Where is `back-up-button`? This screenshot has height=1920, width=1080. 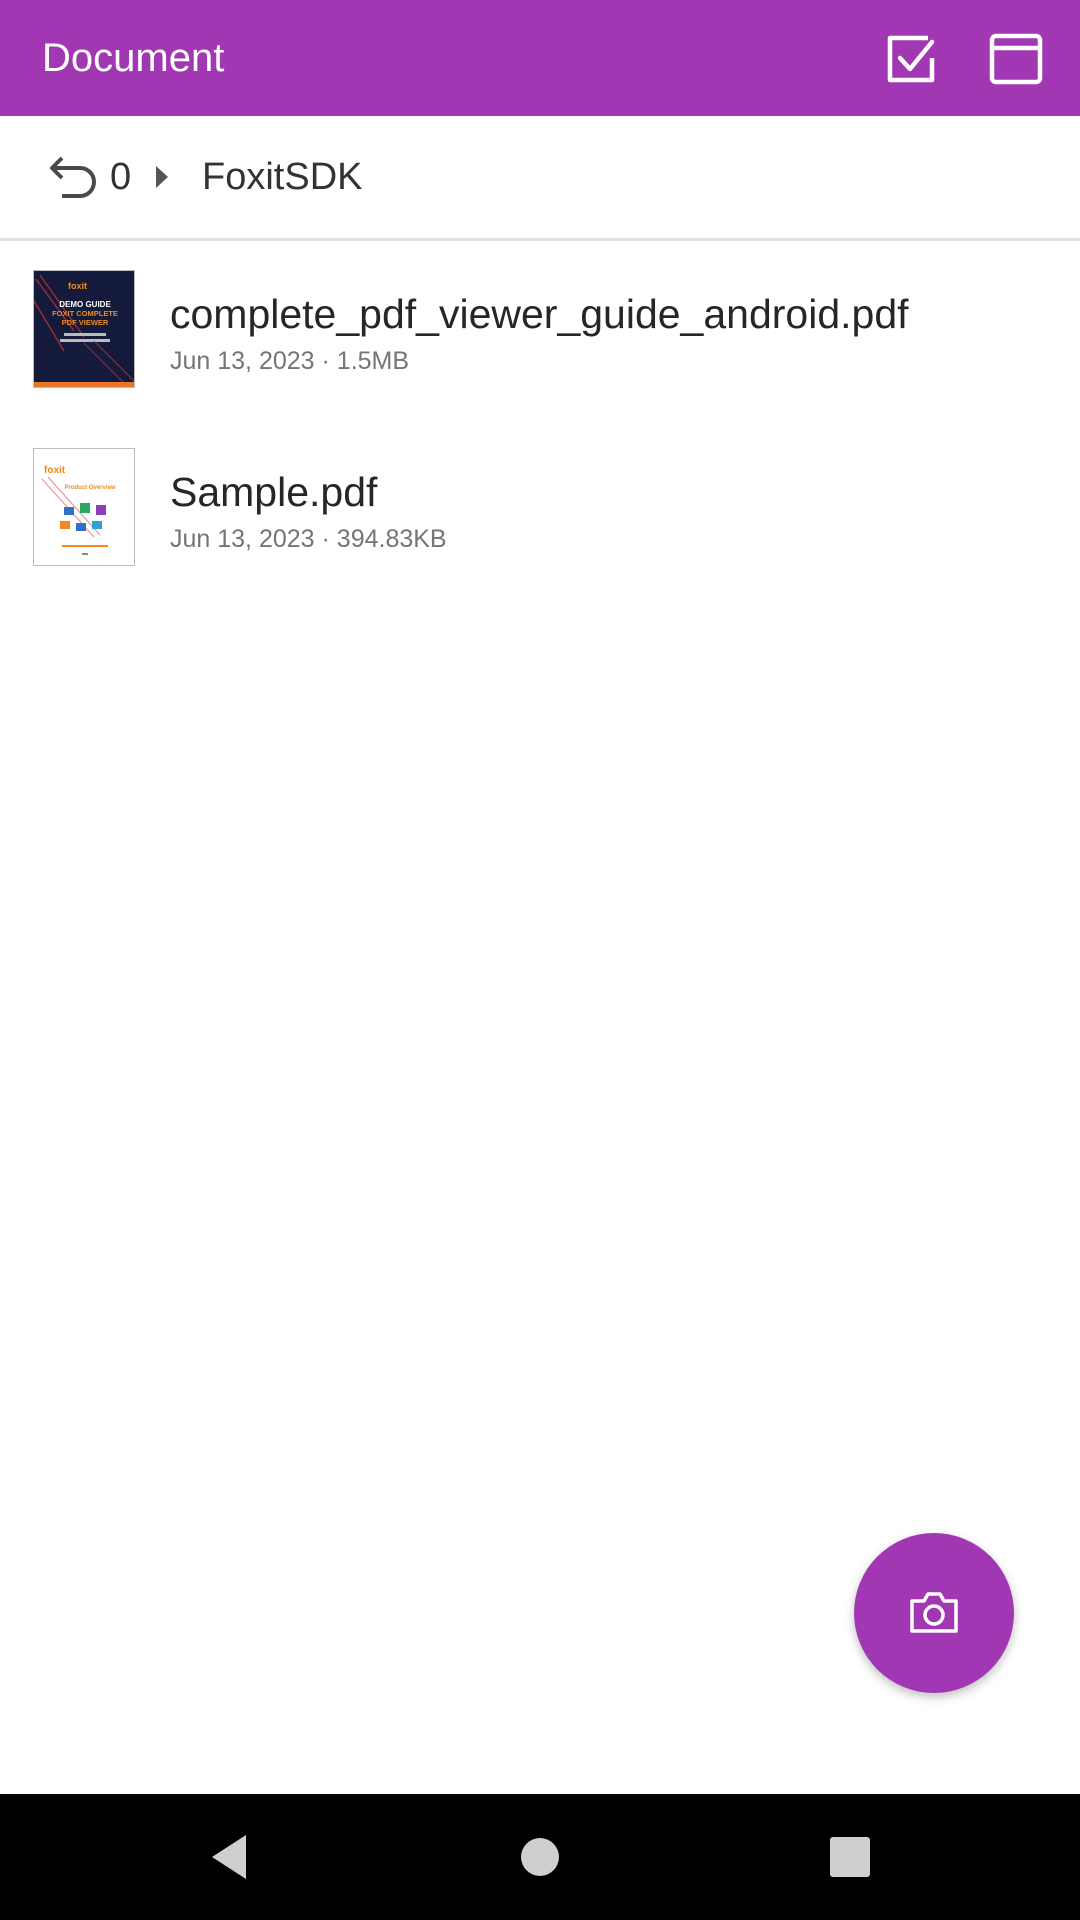 back-up-button is located at coordinates (72, 178).